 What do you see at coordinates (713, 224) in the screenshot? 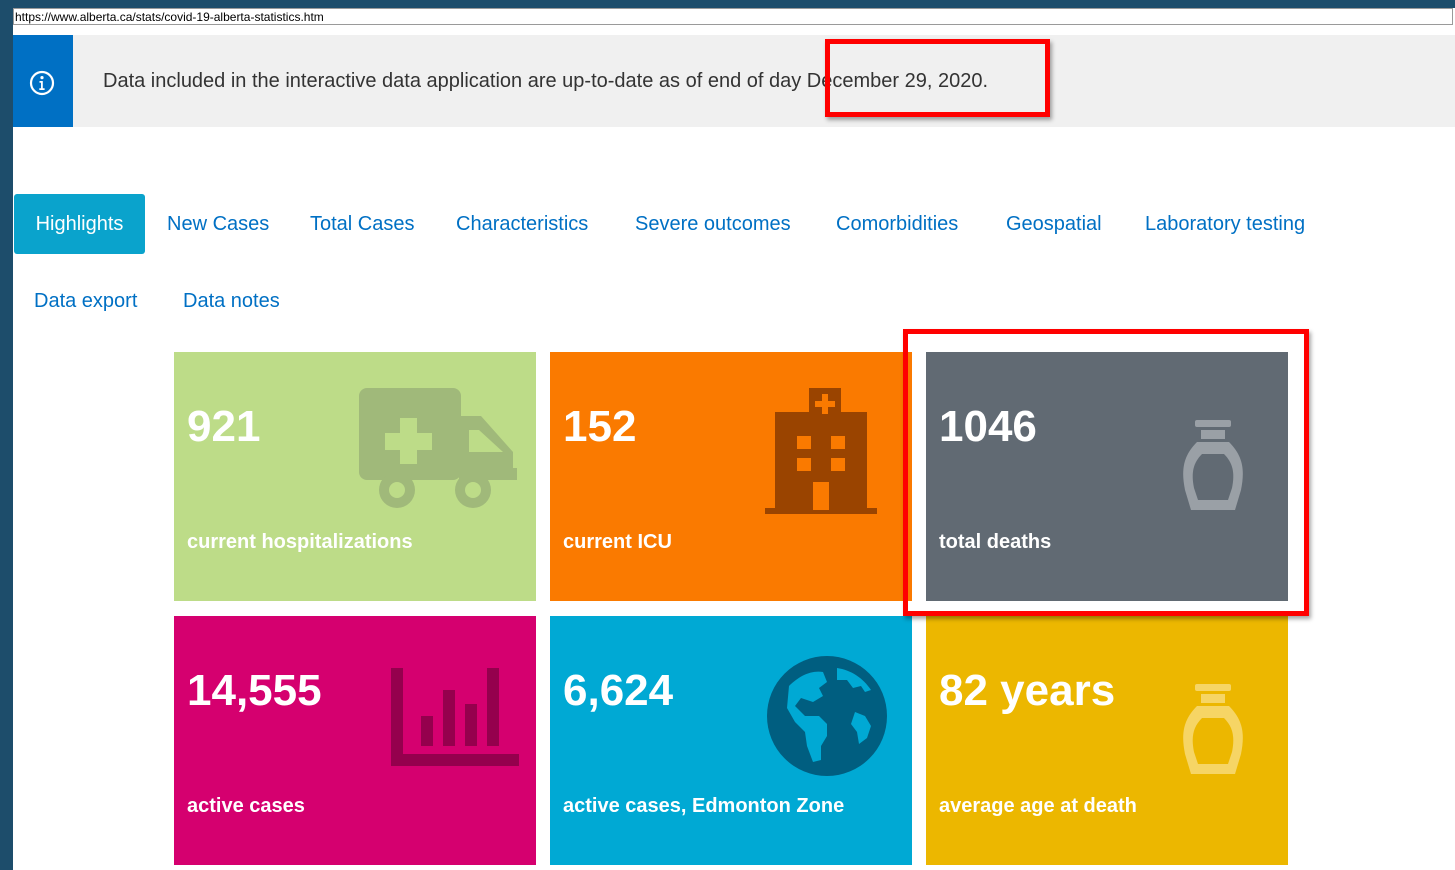
I see `tab-severe-outcomes: Severe outcomes` at bounding box center [713, 224].